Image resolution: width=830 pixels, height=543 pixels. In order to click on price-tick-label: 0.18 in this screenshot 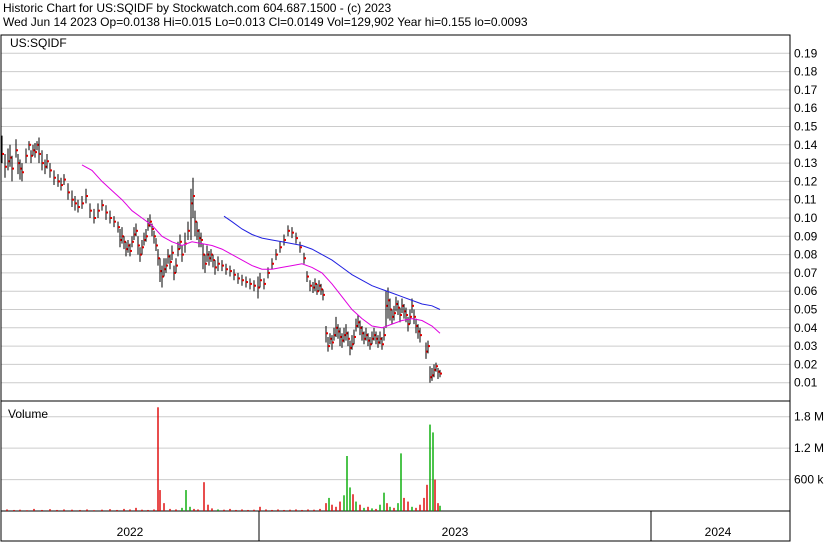, I will do `click(806, 72)`.